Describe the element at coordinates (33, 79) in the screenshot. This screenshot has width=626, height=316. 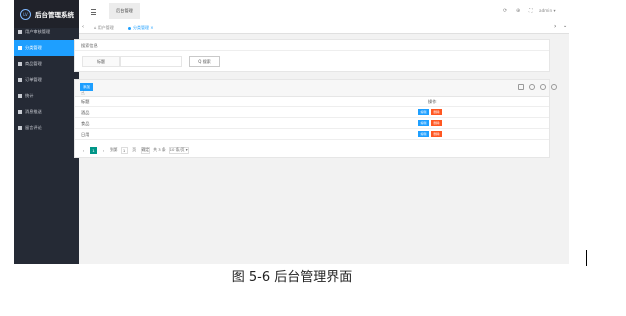
I see `sidebar-item-label: 订单管理` at that location.